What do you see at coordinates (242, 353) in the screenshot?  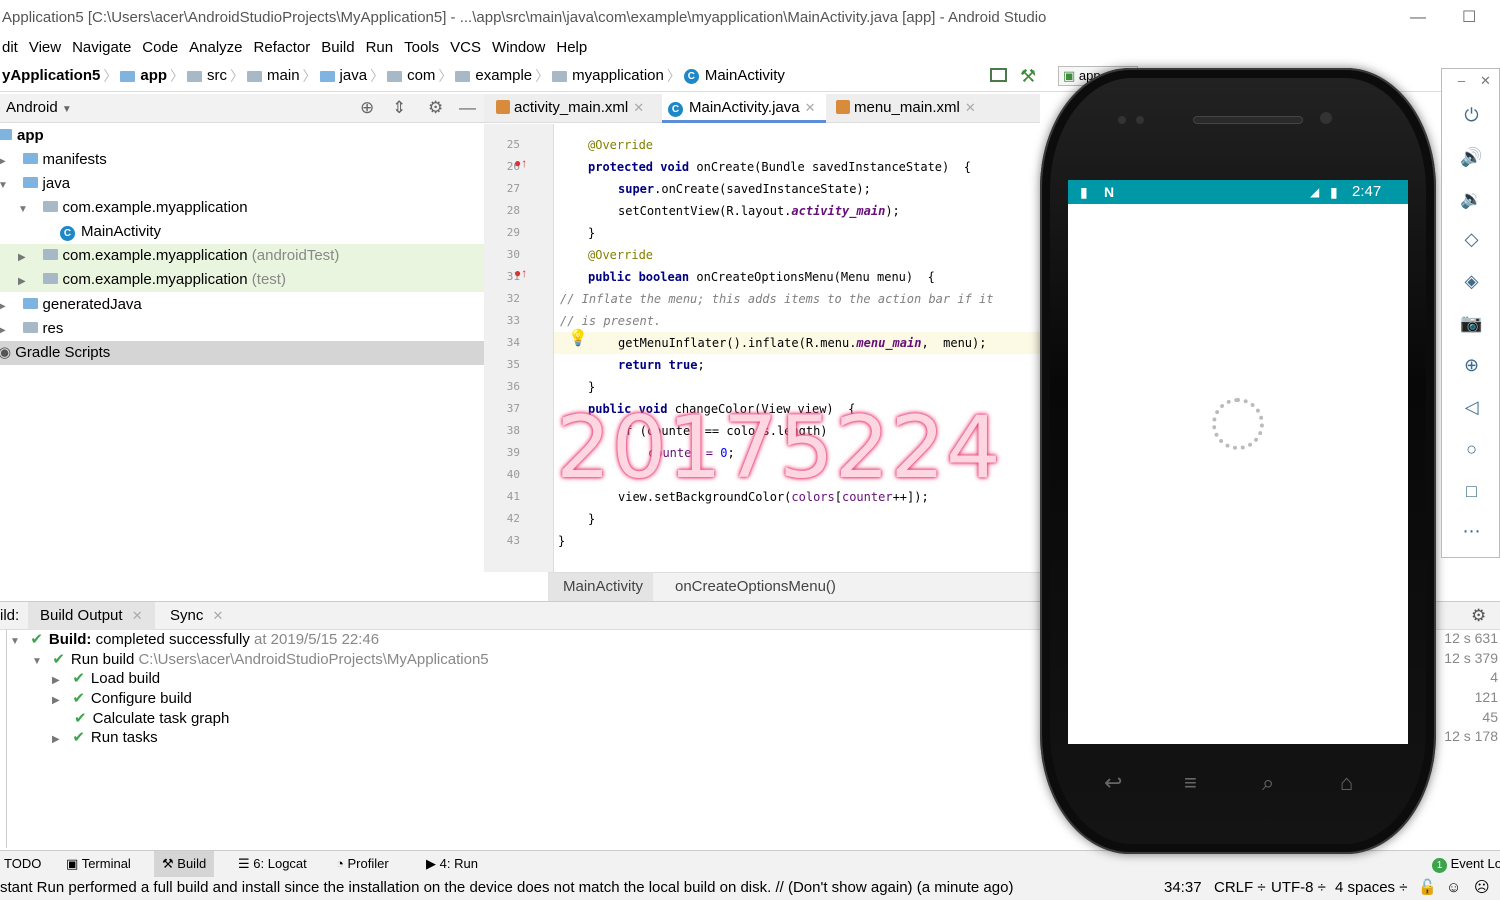 I see `tree-item-gradle-scripts: ◉ Gradle Scripts` at bounding box center [242, 353].